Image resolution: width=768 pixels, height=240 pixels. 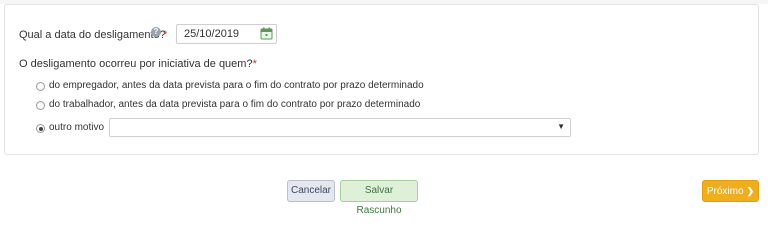 I want to click on next-button-label: Próximo, so click(x=725, y=191).